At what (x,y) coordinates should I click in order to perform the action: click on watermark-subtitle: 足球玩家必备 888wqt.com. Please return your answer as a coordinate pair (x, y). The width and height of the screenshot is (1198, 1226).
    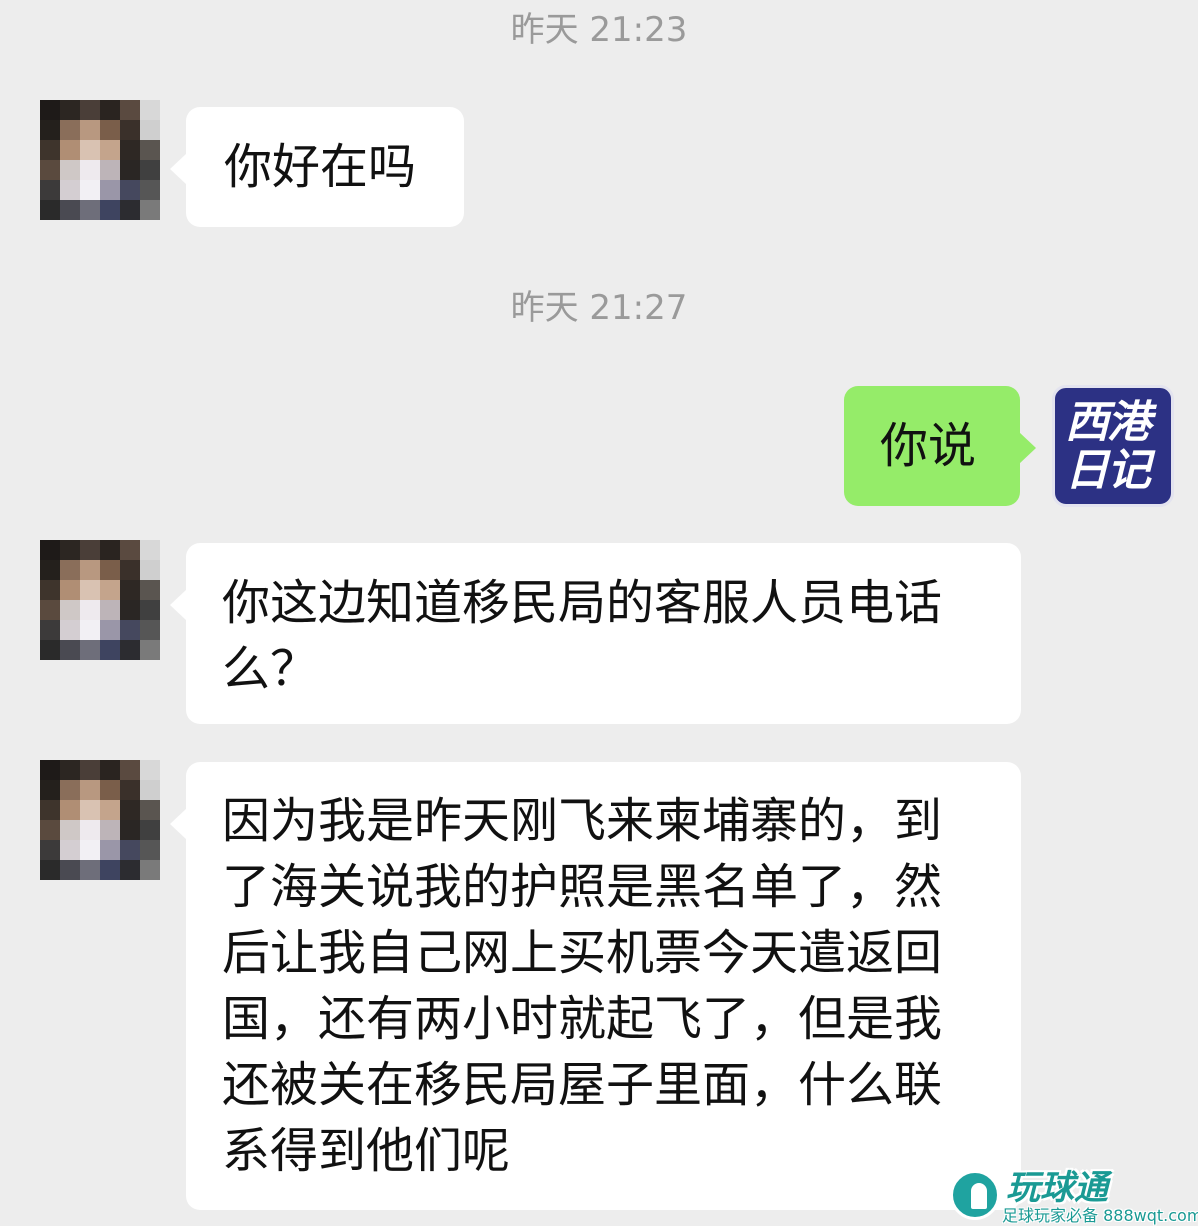
    Looking at the image, I should click on (1100, 1215).